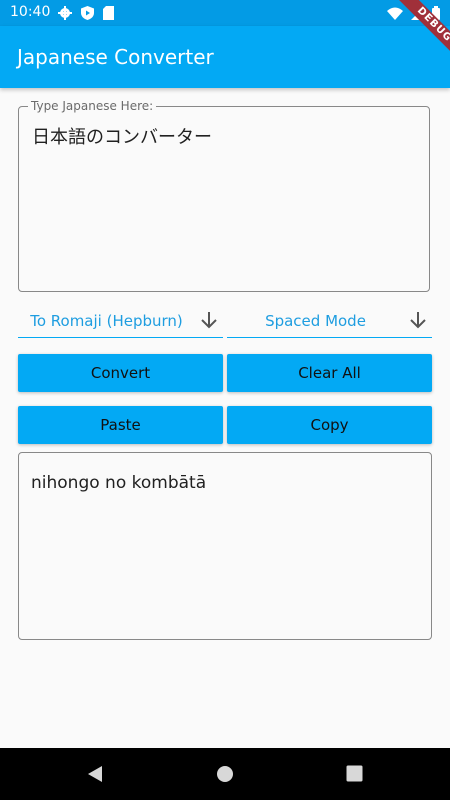  Describe the element at coordinates (95, 776) in the screenshot. I see `back-icon` at that location.